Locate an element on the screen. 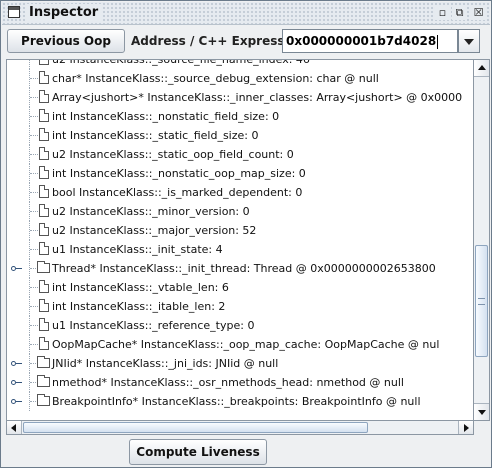 This screenshot has height=476, width=494. arrow-up-icon is located at coordinates (482, 67).